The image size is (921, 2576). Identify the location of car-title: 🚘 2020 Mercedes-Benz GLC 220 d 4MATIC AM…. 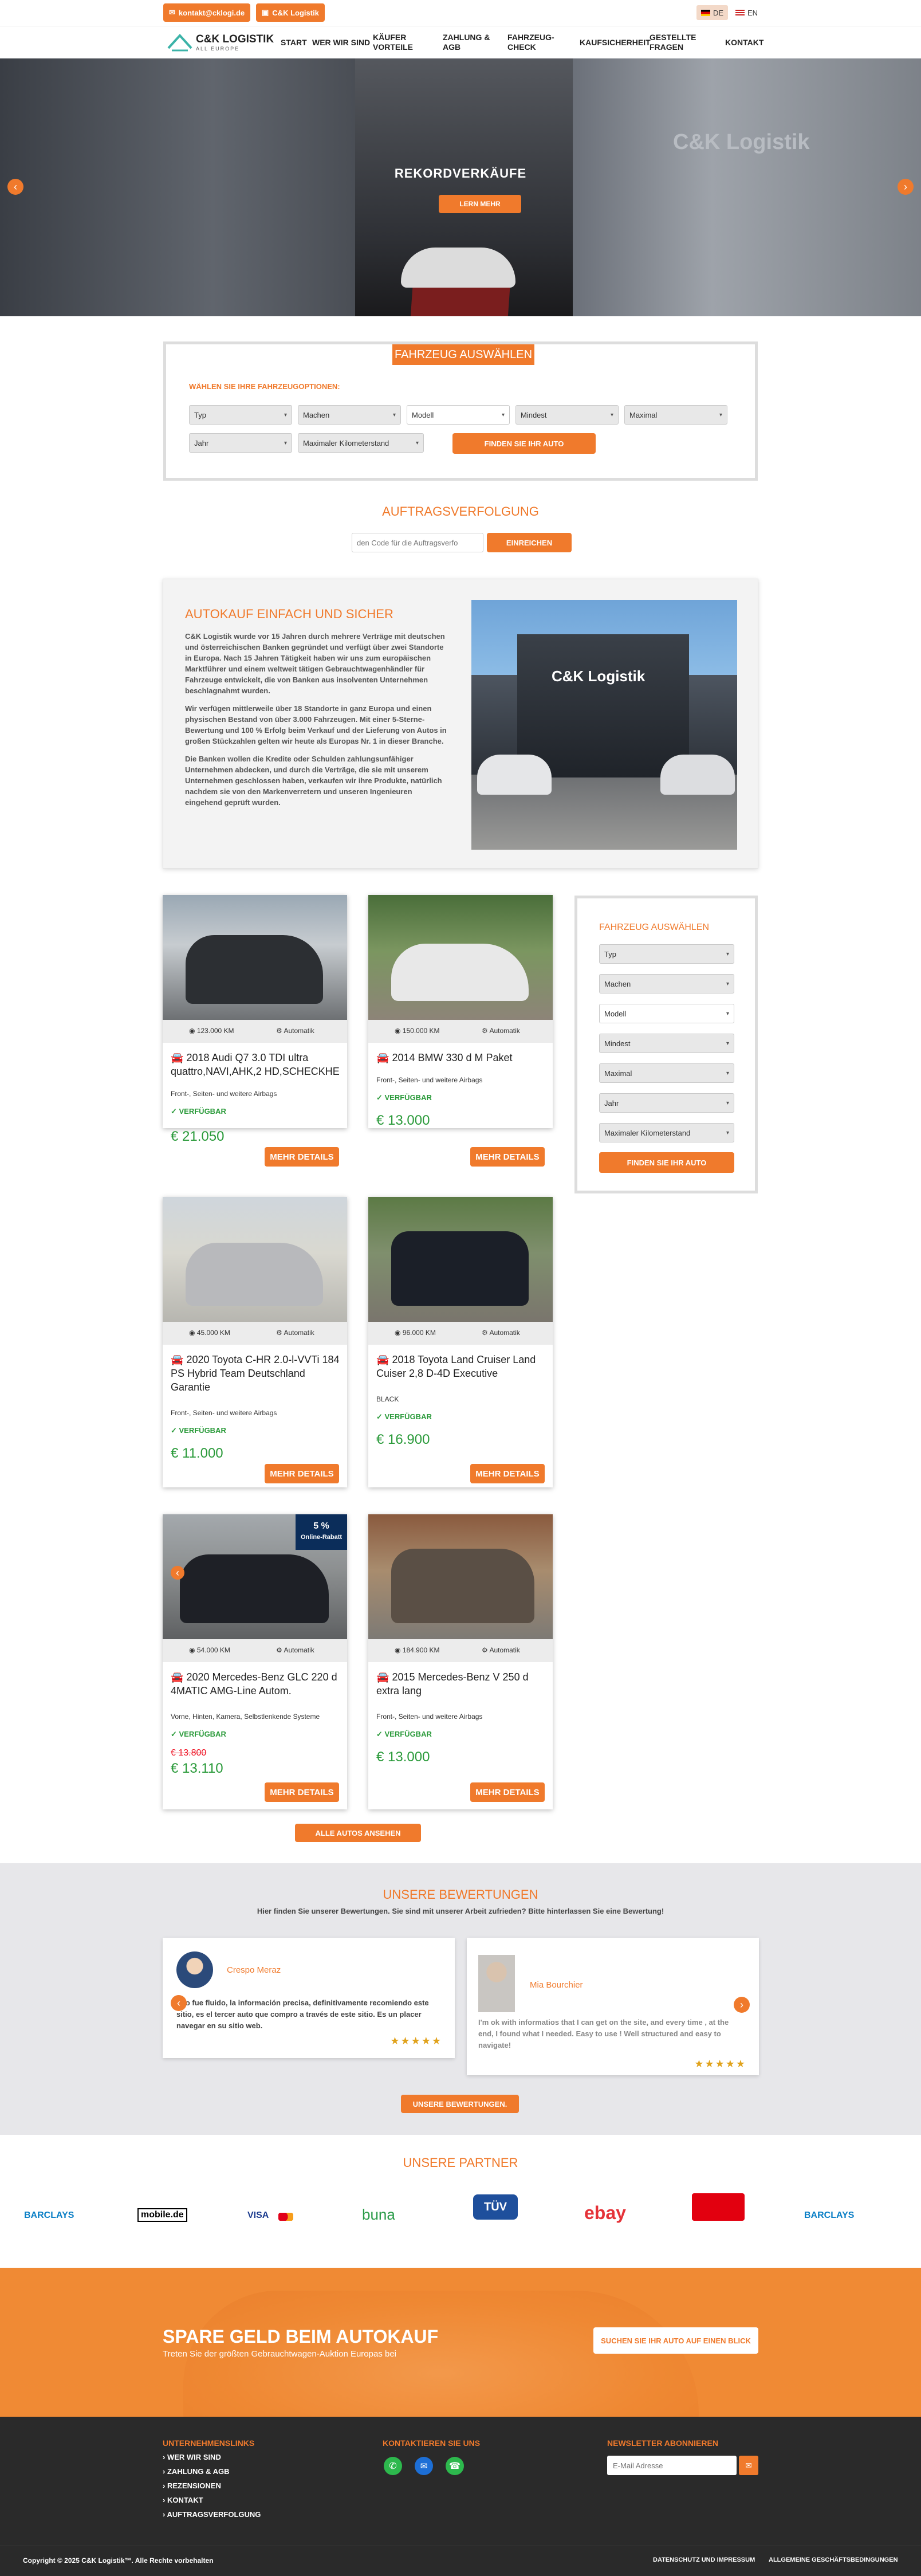
(254, 1684).